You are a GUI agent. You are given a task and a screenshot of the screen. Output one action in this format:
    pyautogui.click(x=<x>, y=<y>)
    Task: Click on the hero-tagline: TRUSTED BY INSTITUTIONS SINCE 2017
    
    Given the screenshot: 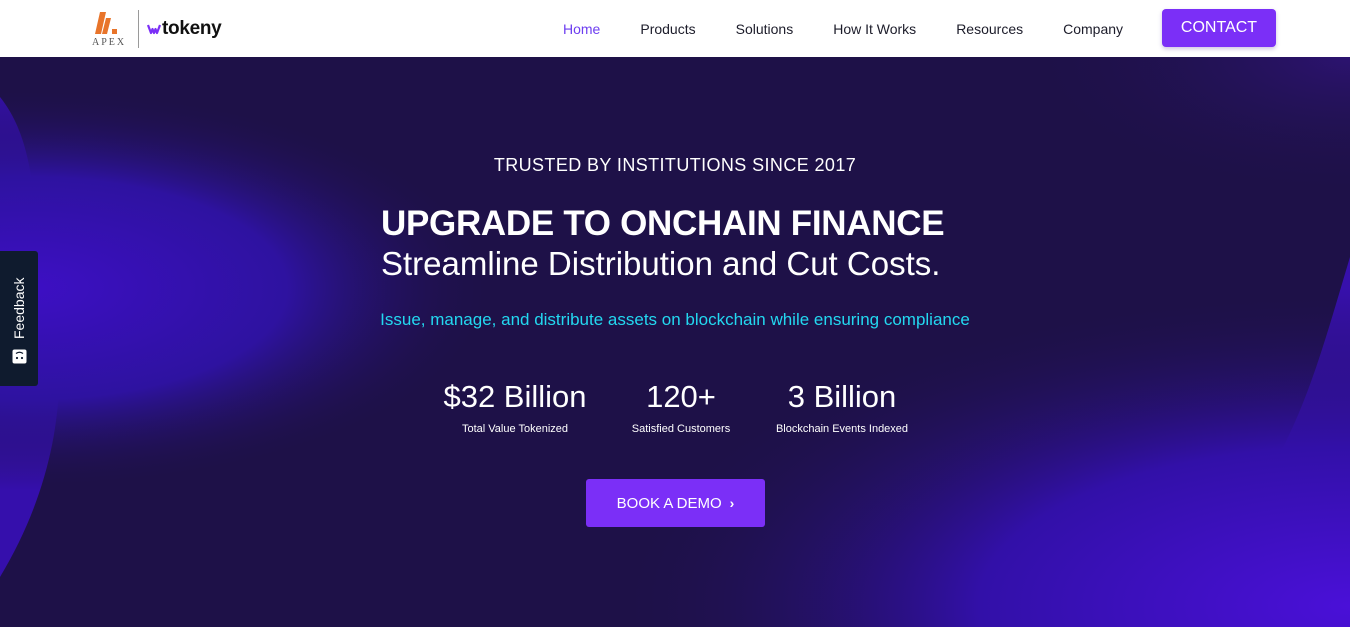 What is the action you would take?
    pyautogui.click(x=675, y=165)
    